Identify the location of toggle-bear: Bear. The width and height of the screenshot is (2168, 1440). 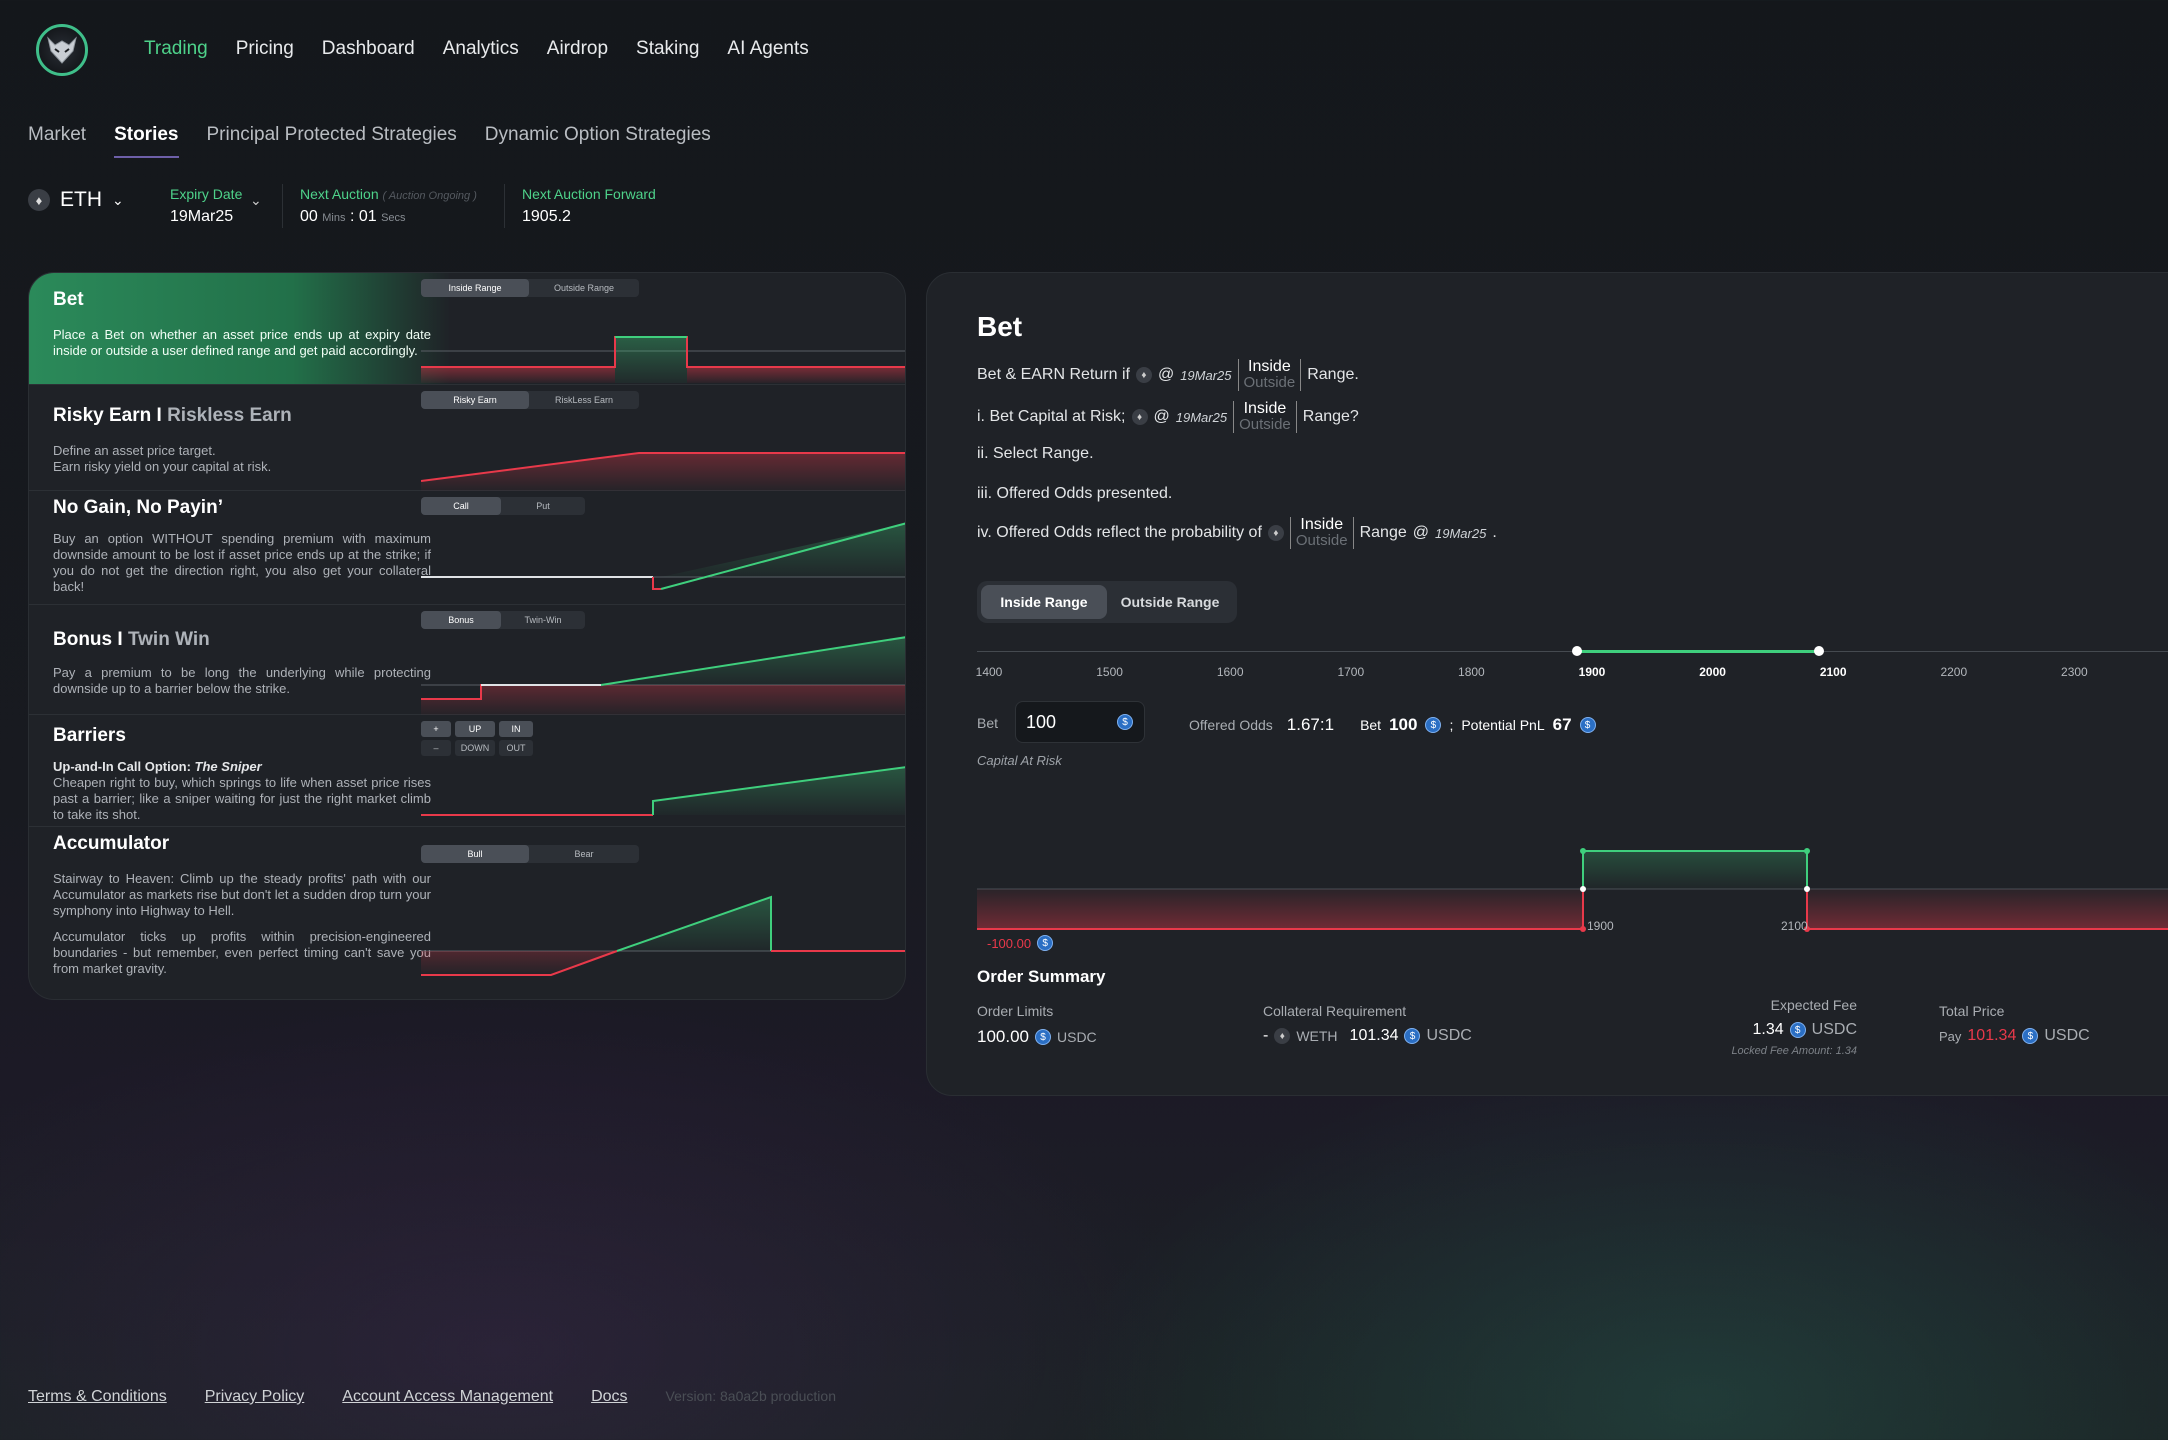
(584, 854).